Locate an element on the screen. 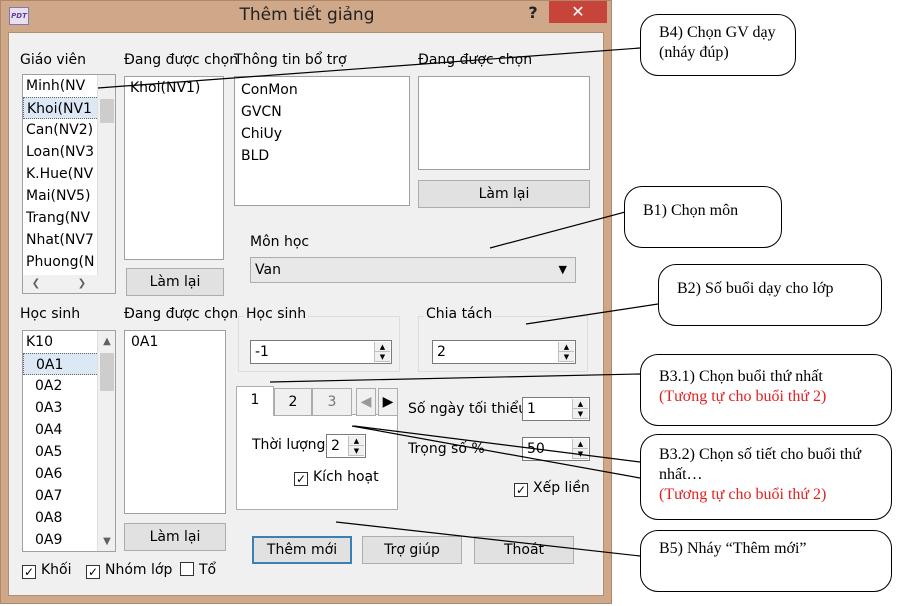 The width and height of the screenshot is (911, 606). leader-line-b32b is located at coordinates (497, 444).